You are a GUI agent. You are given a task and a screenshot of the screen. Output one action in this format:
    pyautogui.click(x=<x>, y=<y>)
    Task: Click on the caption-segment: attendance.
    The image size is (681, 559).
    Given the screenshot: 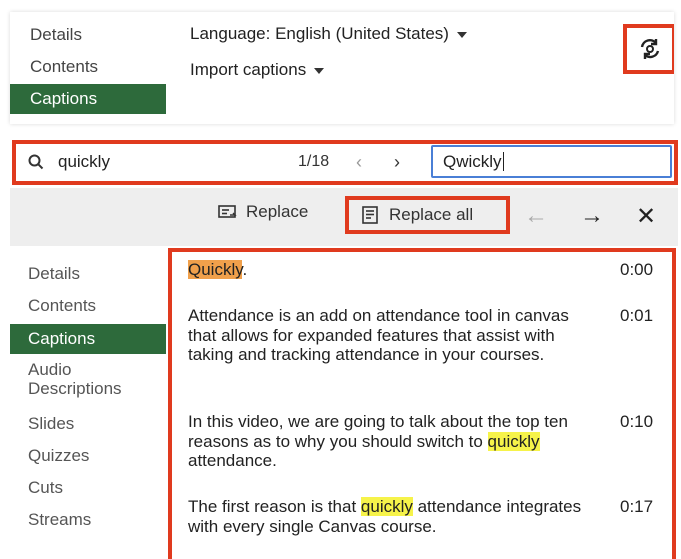 What is the action you would take?
    pyautogui.click(x=232, y=460)
    